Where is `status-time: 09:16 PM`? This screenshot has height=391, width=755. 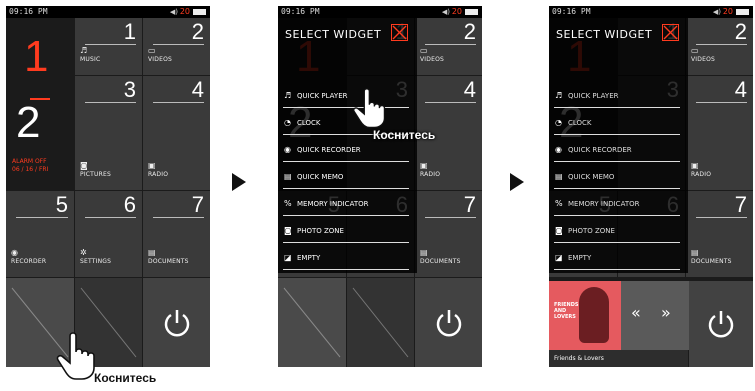 status-time: 09:16 PM is located at coordinates (571, 11).